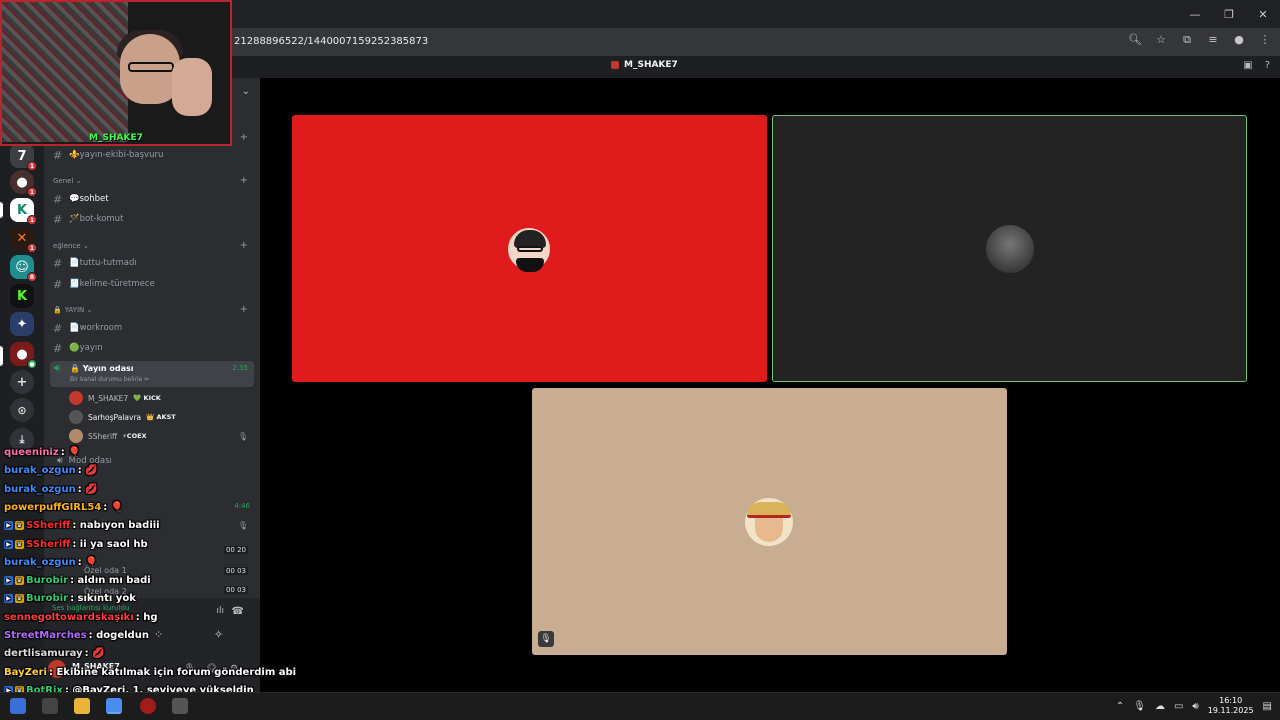  Describe the element at coordinates (1213, 40) in the screenshot. I see `media-icon: ≡` at that location.